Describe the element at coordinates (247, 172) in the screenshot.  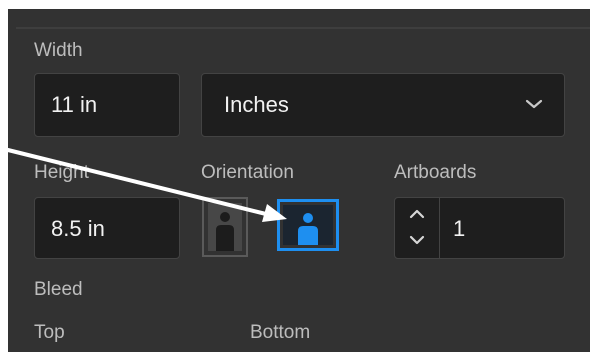
I see `orientation-label: Orientation` at that location.